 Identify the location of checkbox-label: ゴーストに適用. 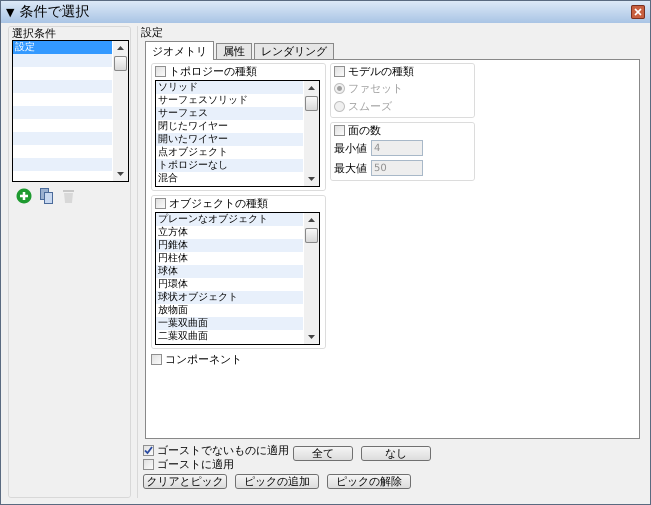
(195, 464).